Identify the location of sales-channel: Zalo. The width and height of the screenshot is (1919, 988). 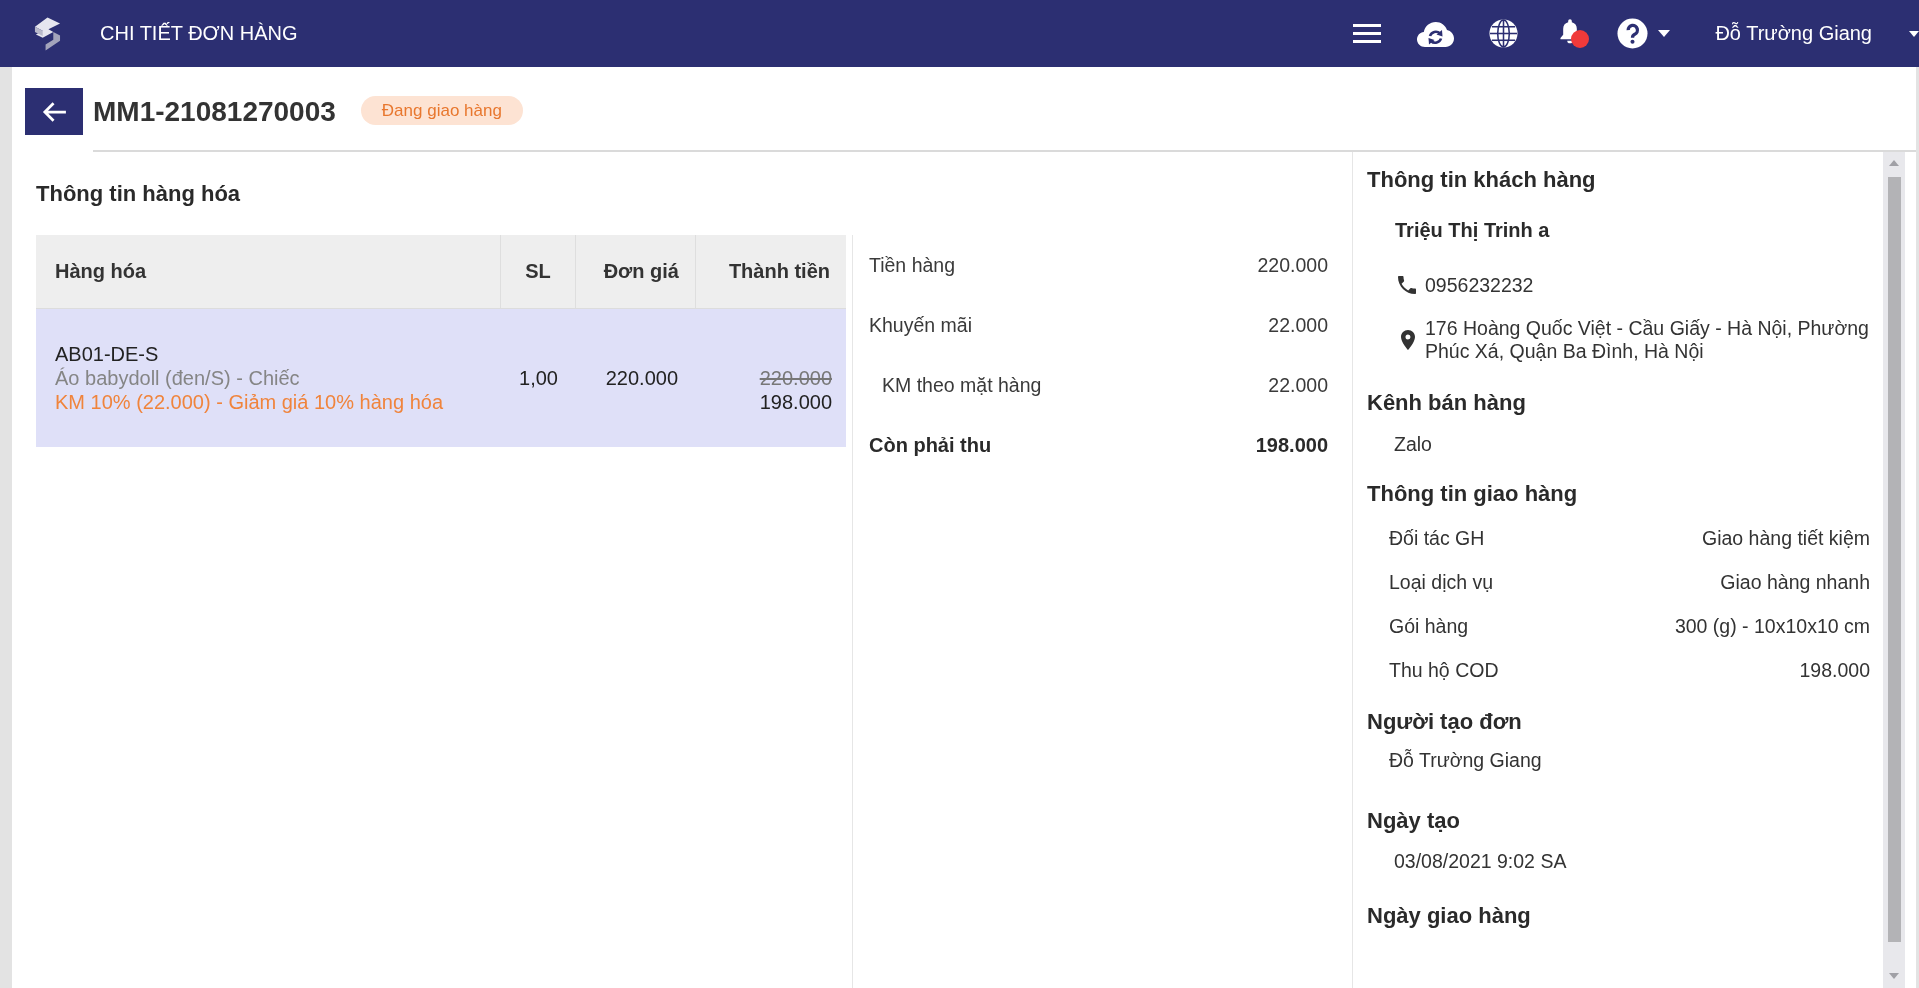
(1413, 444).